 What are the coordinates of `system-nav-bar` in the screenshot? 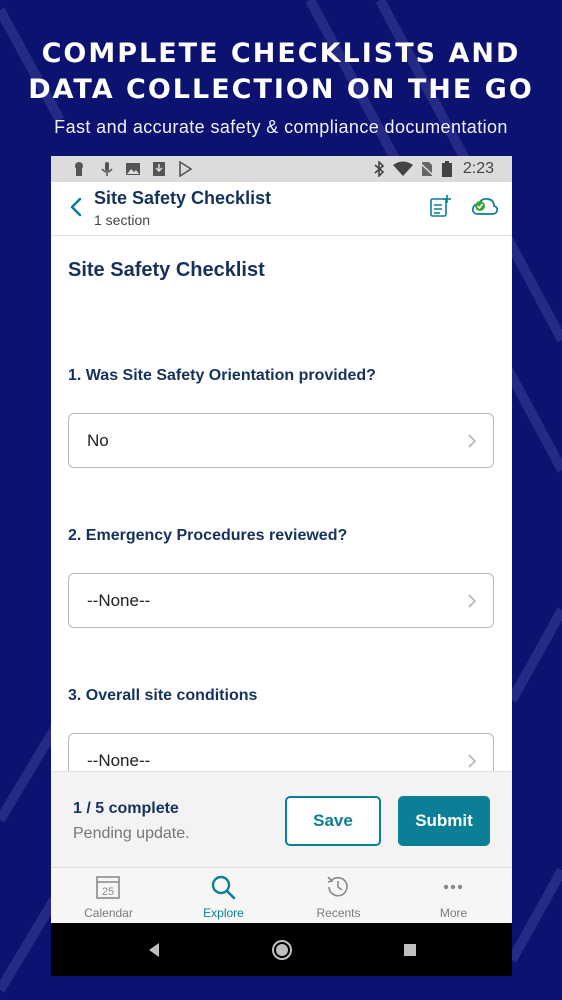 It's located at (281, 949).